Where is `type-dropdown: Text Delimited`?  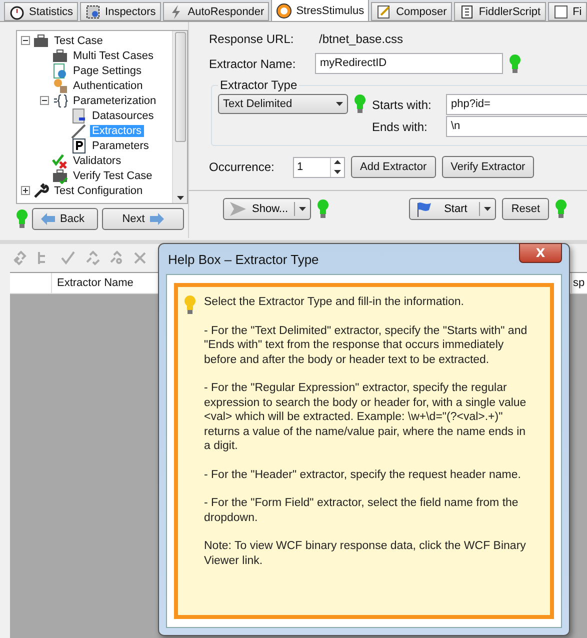
type-dropdown: Text Delimited is located at coordinates (283, 104).